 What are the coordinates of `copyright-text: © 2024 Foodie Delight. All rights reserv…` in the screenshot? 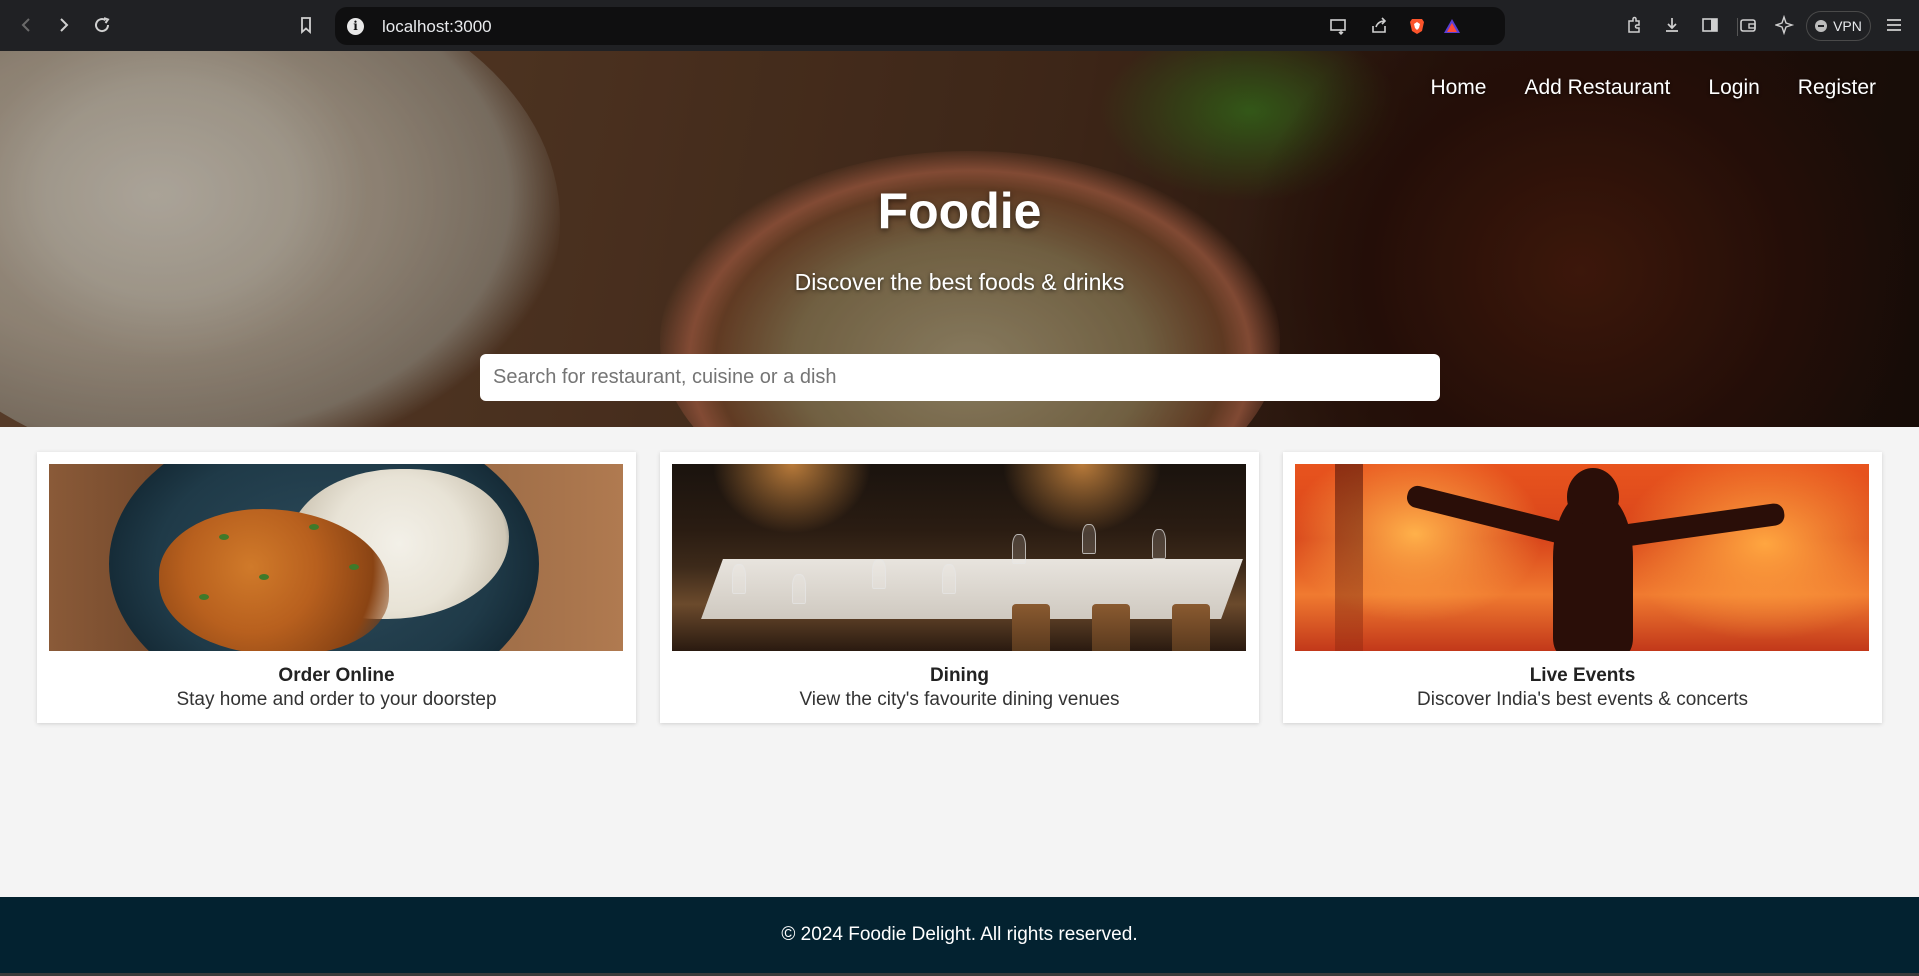 It's located at (959, 934).